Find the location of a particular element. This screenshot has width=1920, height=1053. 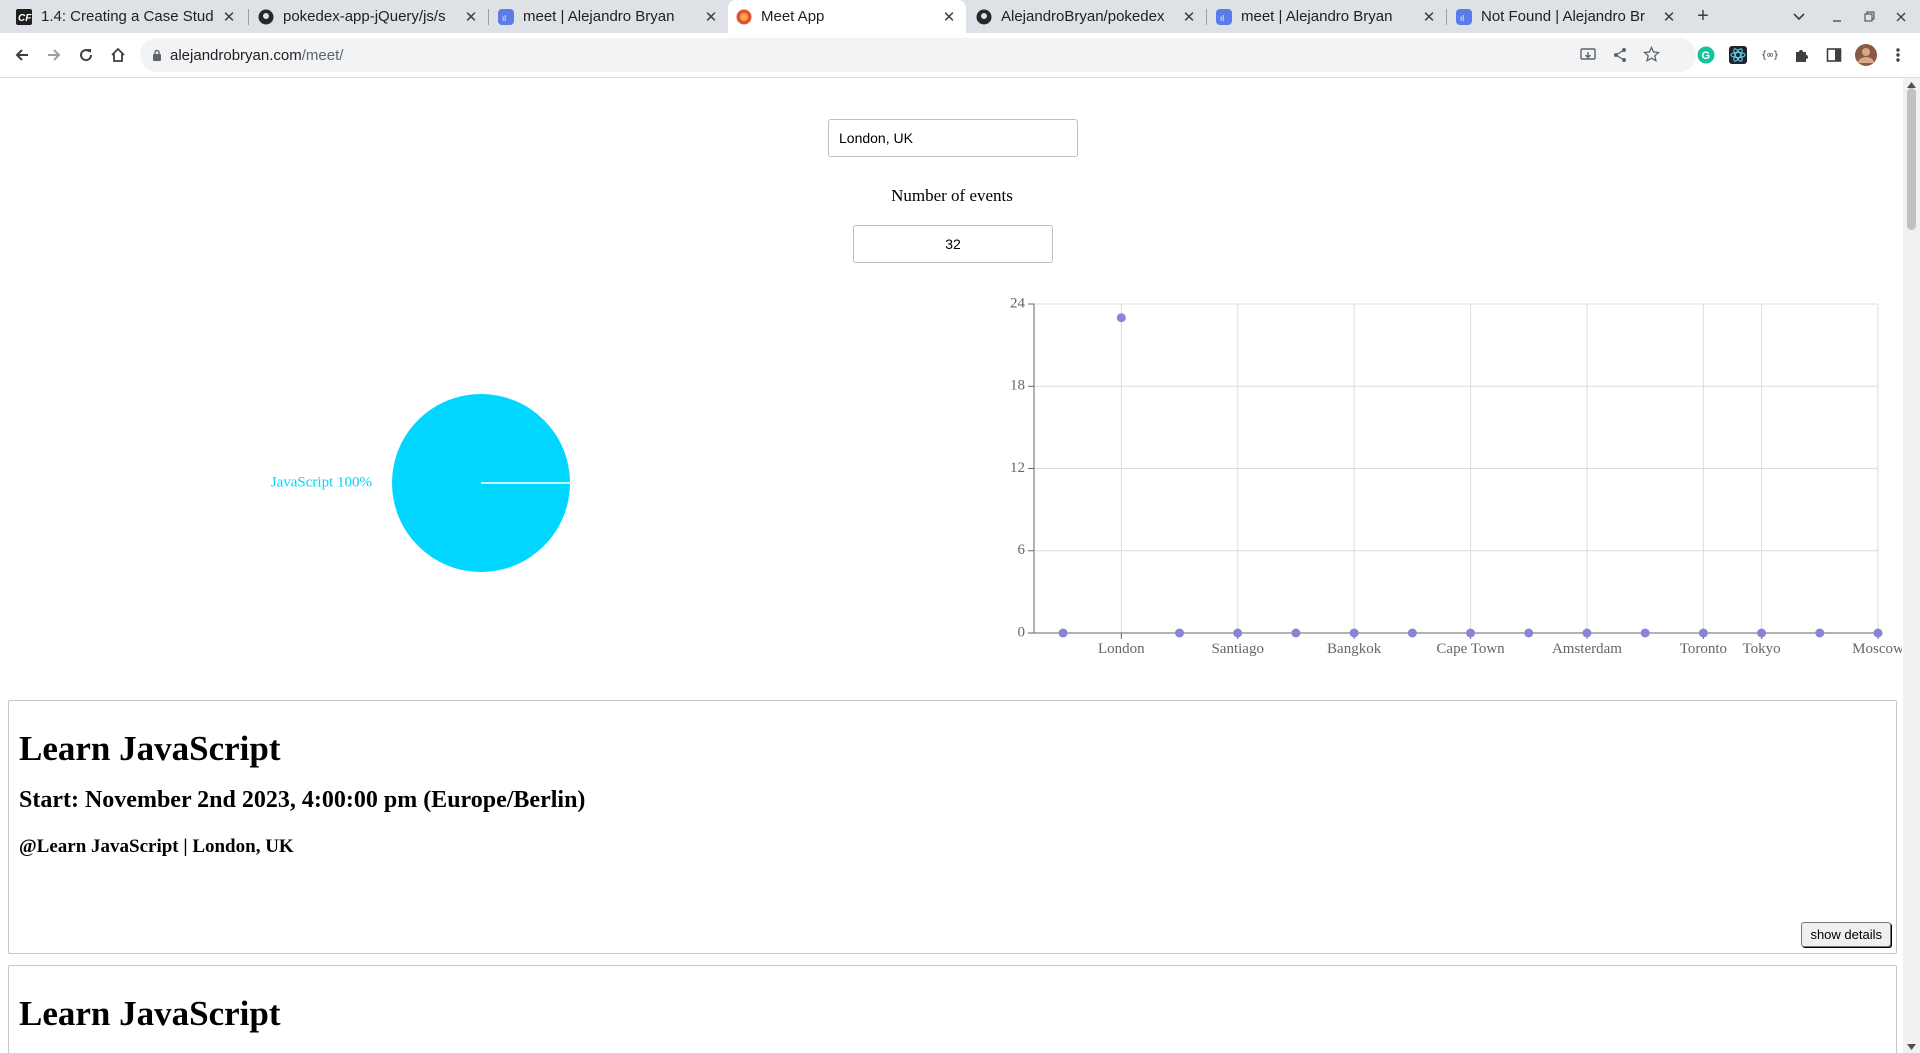

back-icon is located at coordinates (22, 55).